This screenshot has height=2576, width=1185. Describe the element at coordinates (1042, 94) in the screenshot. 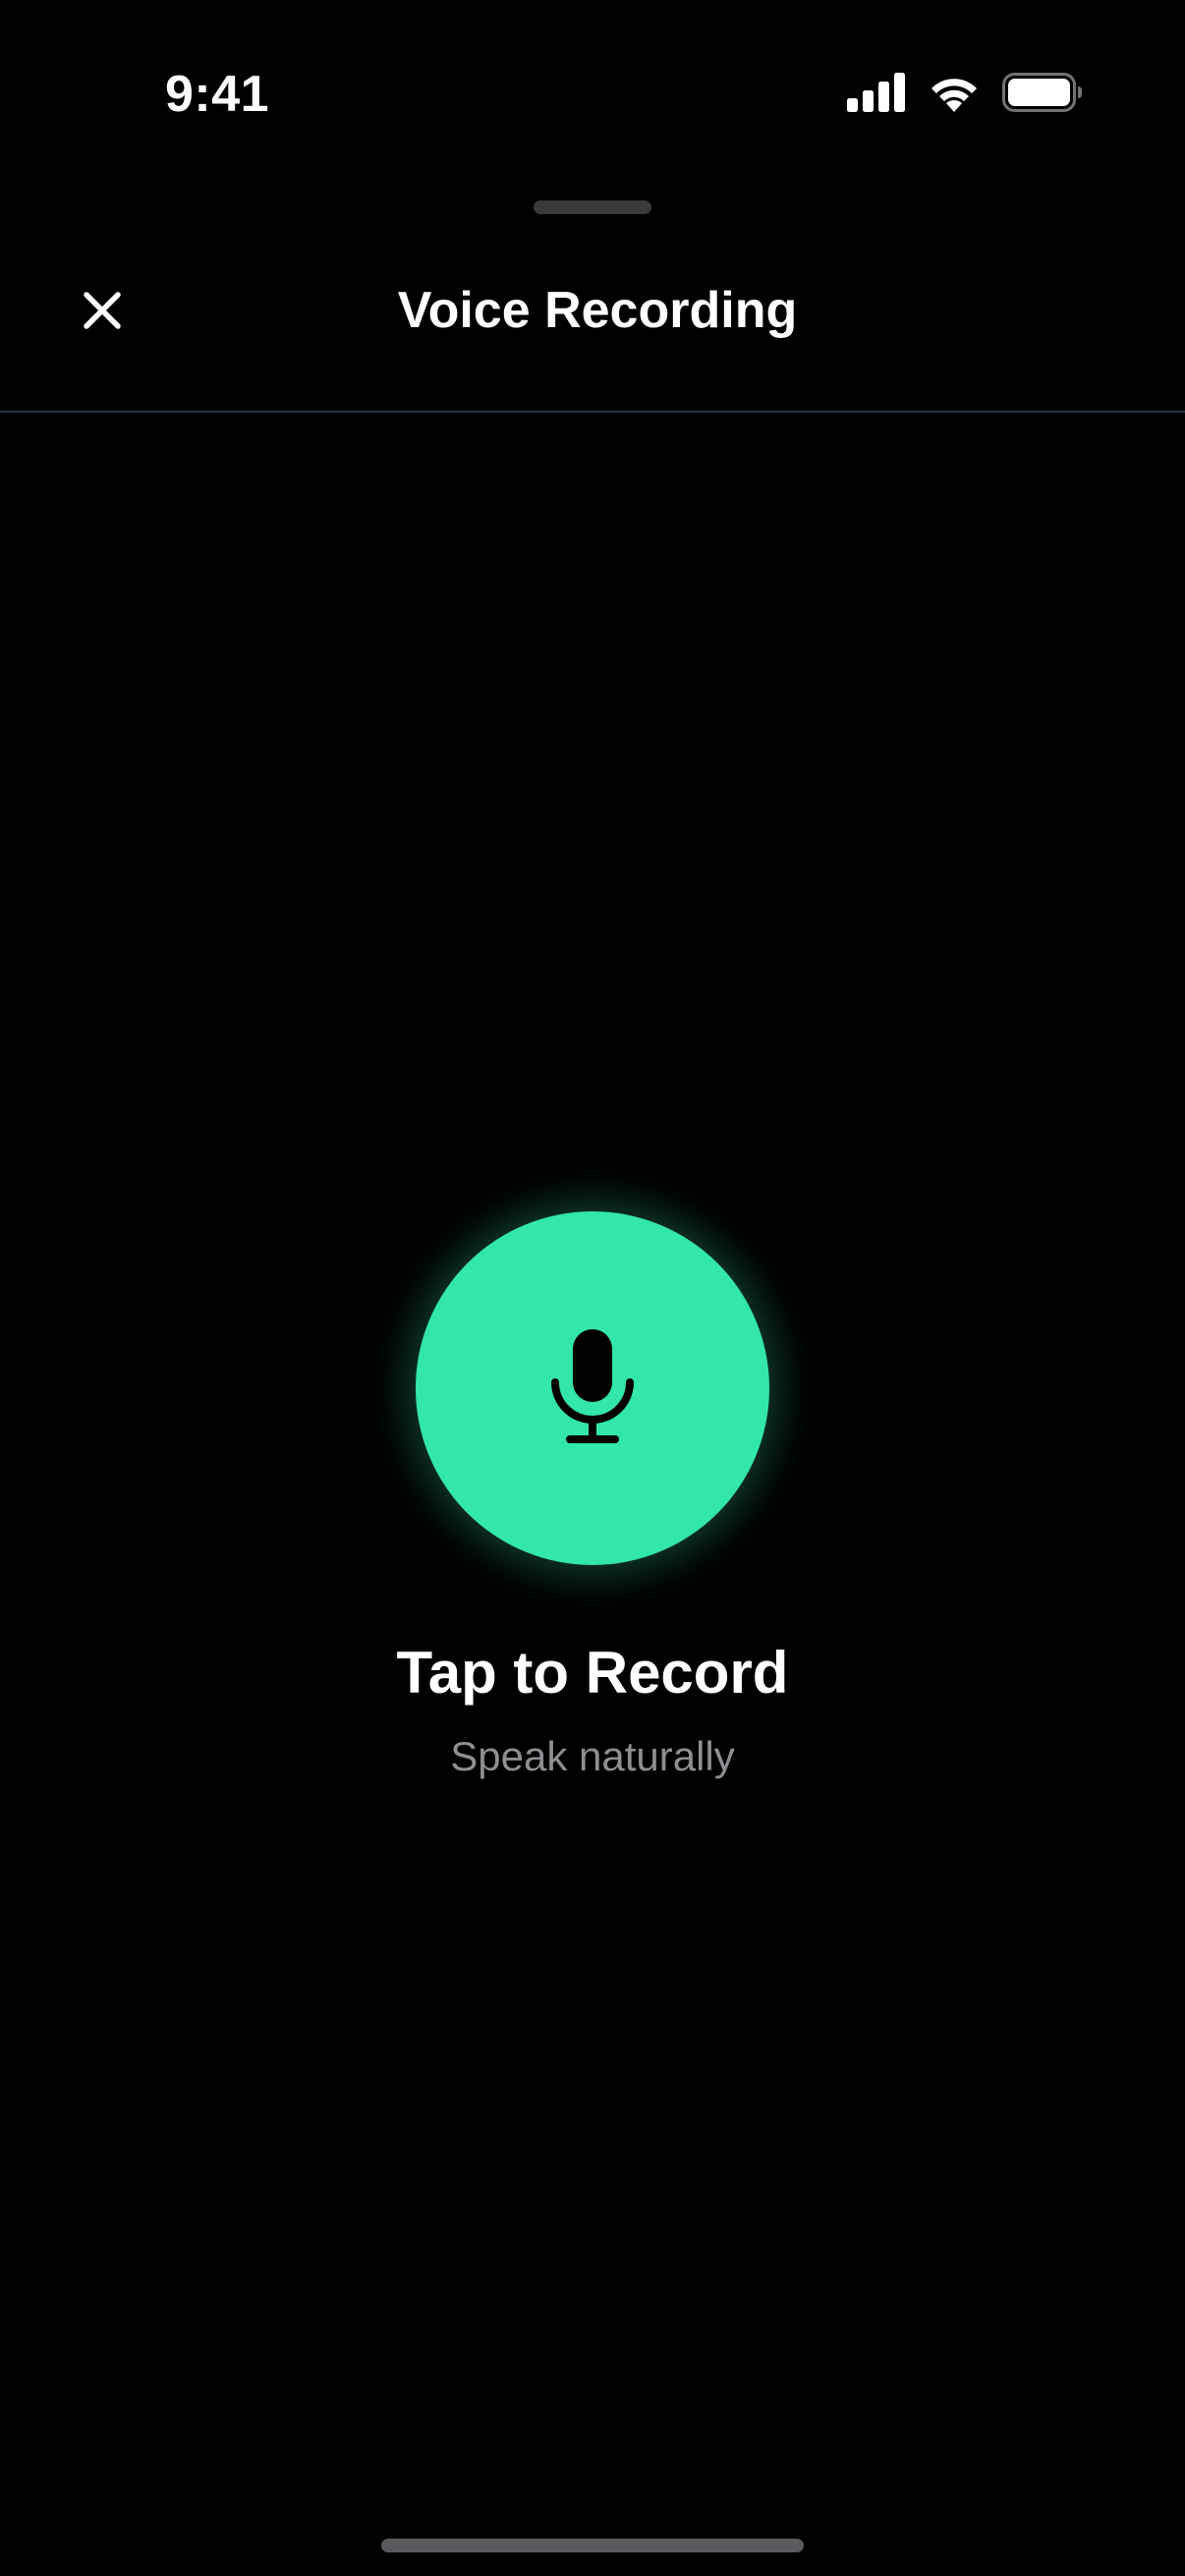

I see `battery-icon` at that location.